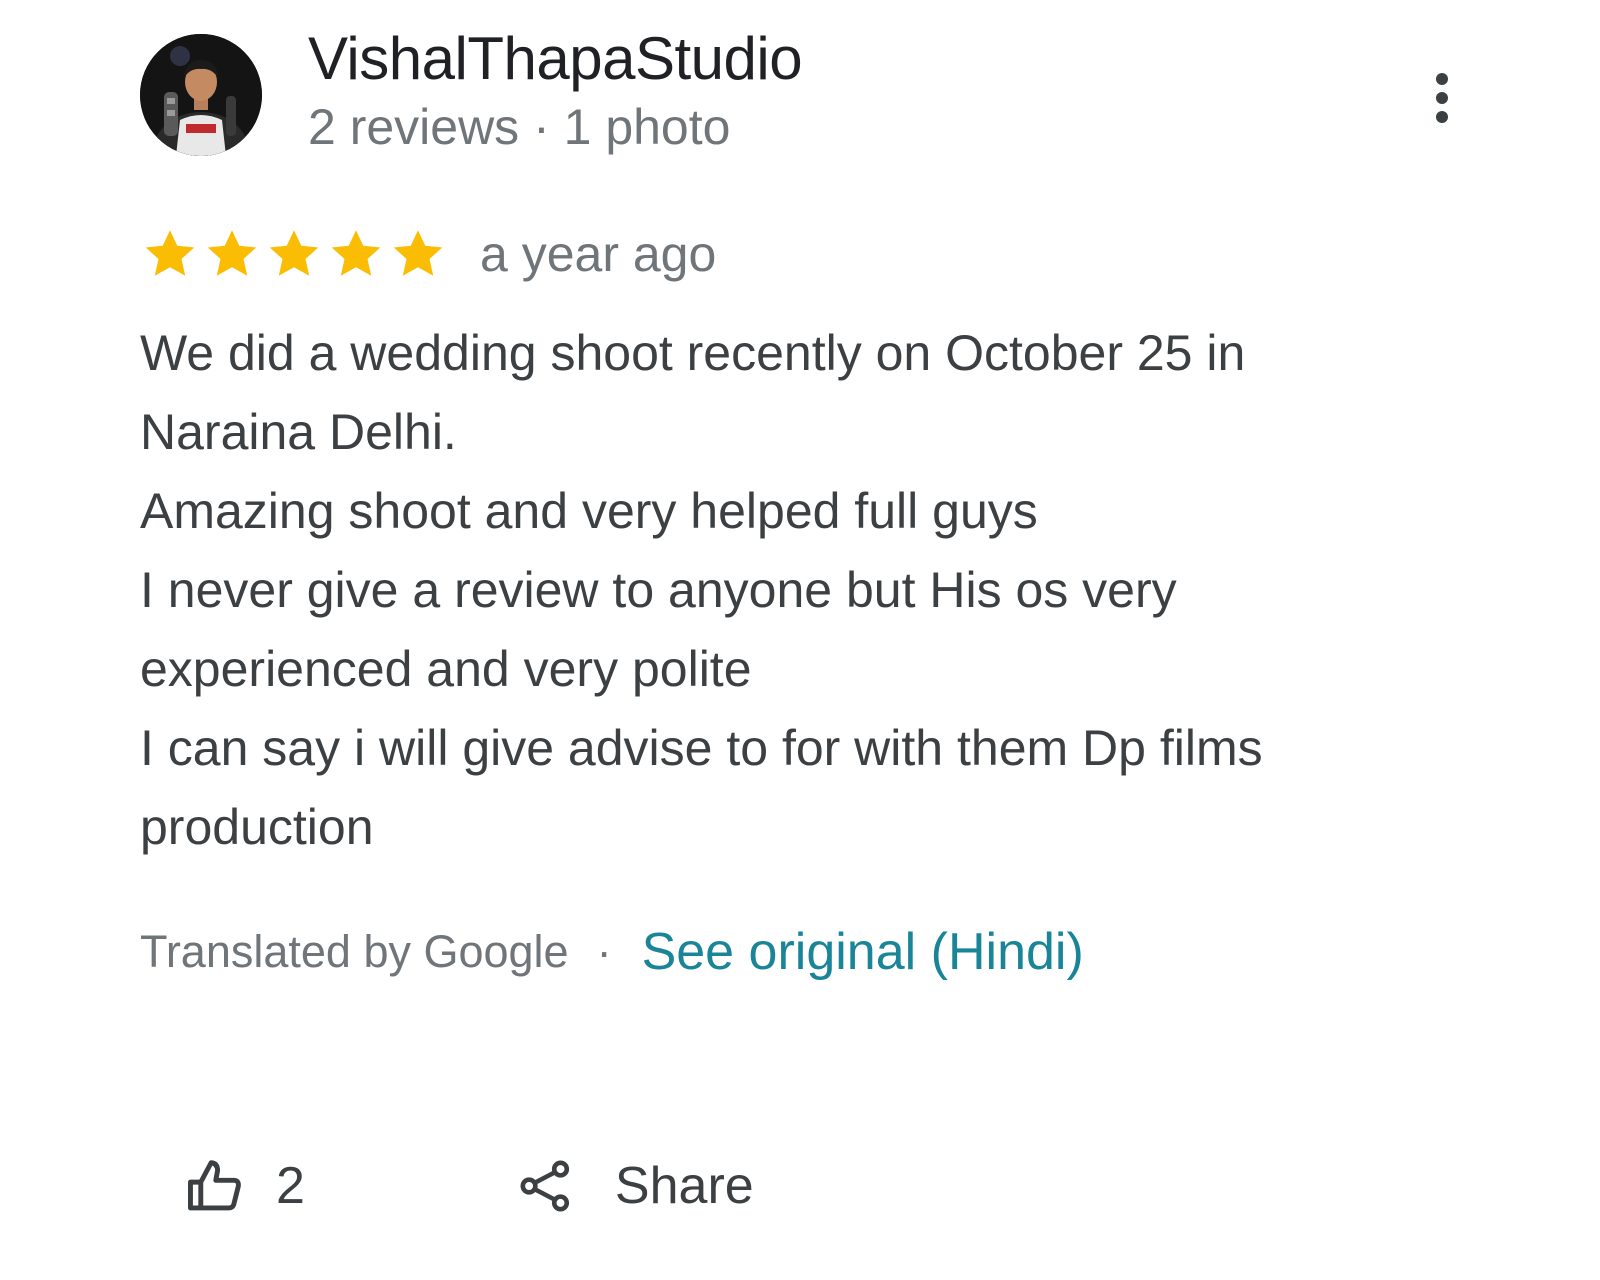  What do you see at coordinates (863, 952) in the screenshot?
I see `see-original-link: See original (Hindi)` at bounding box center [863, 952].